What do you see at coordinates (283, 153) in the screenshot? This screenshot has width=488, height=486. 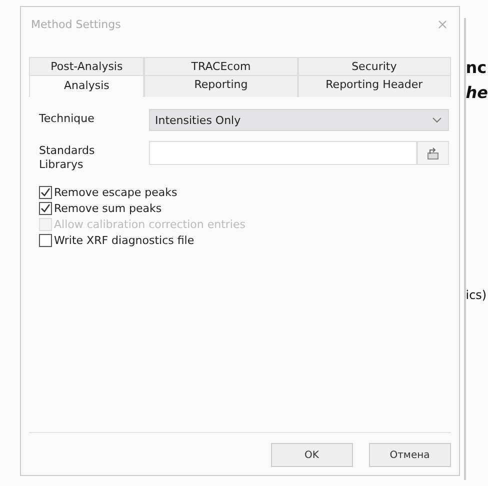 I see `library-input-field` at bounding box center [283, 153].